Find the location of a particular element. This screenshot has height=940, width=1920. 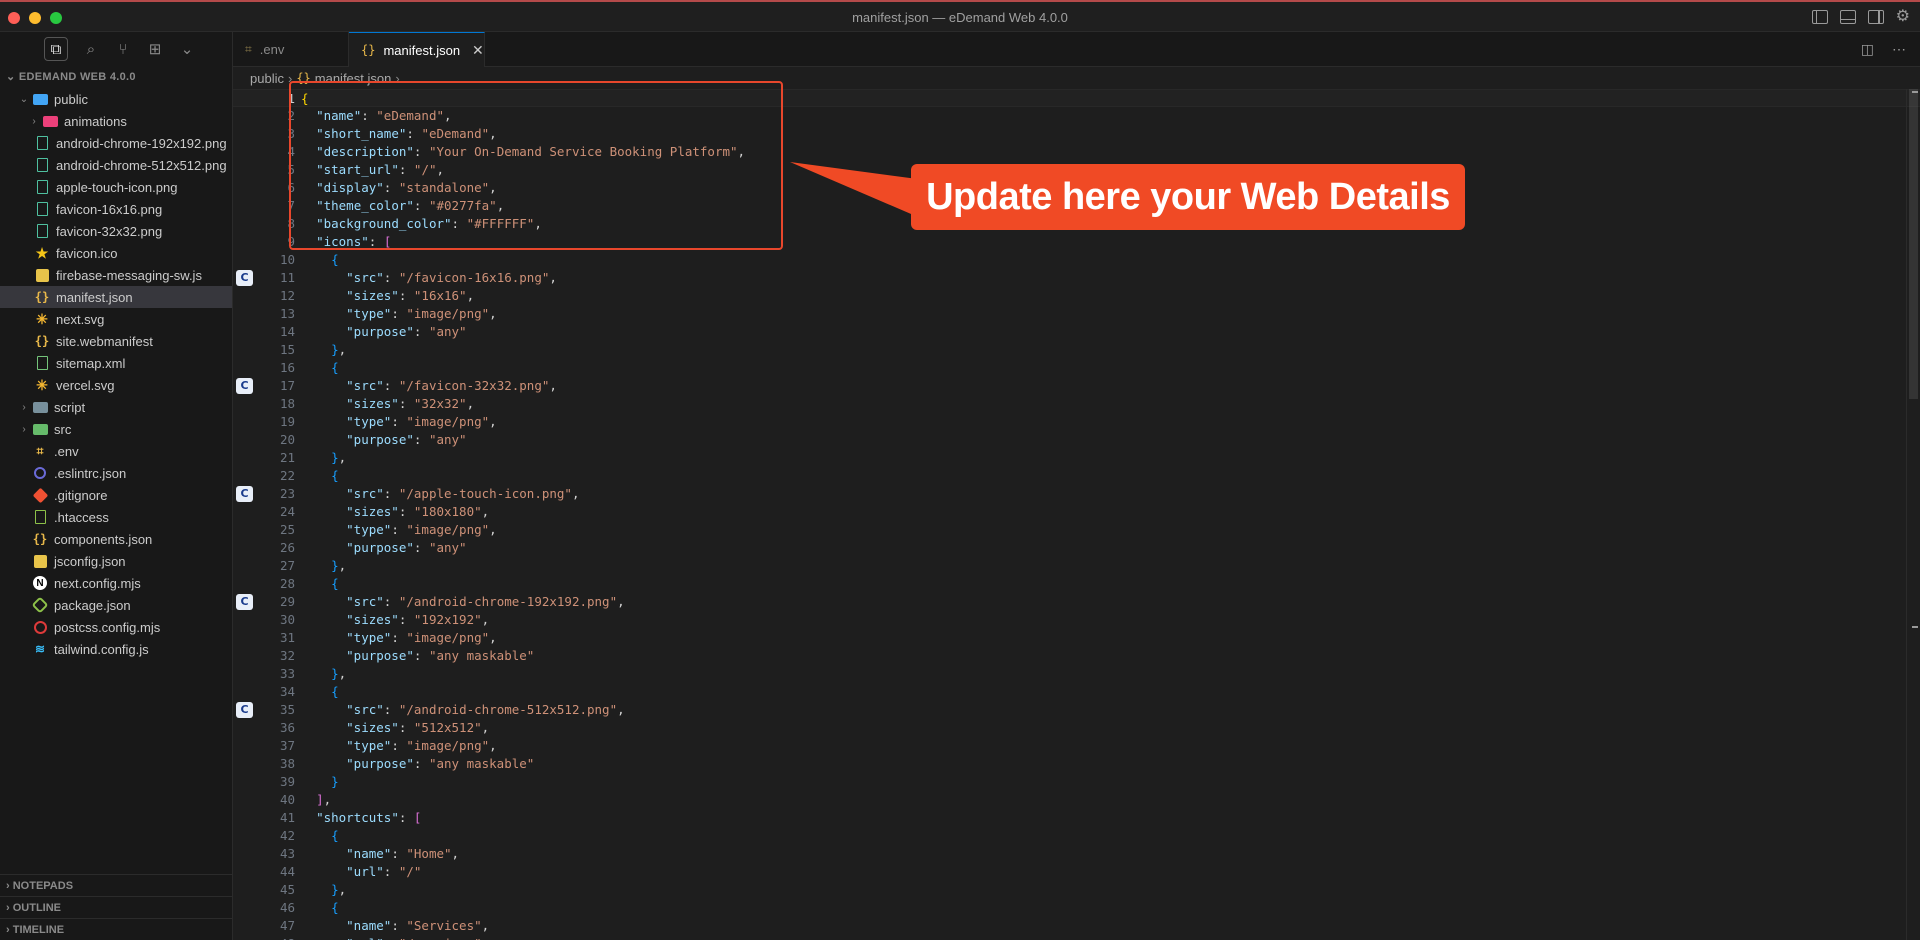

source-control-icon: ⑂ is located at coordinates (123, 49).